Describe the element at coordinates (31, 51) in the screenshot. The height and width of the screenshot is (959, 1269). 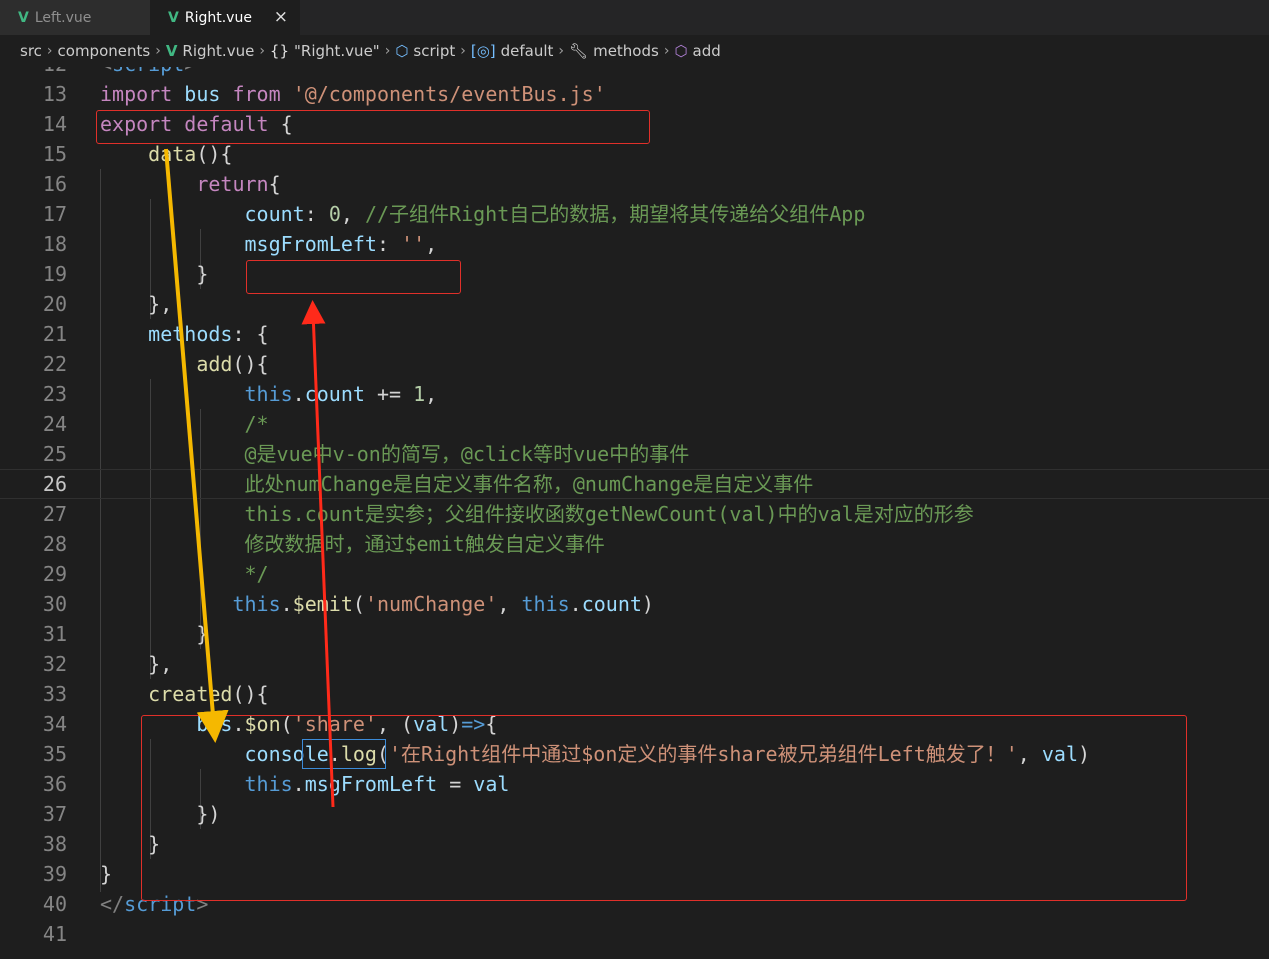
I see `breadcrumb-src: src` at that location.